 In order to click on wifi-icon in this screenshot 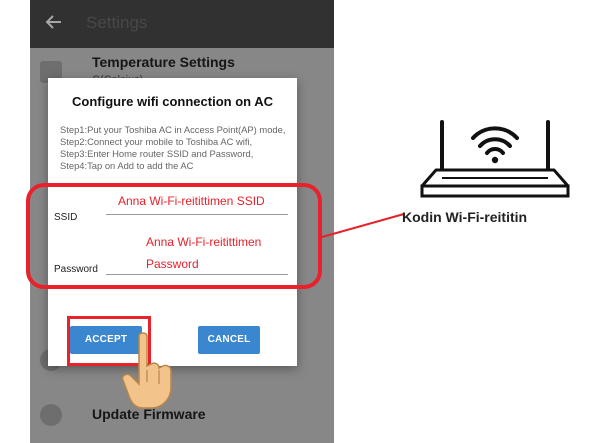, I will do `click(495, 145)`.